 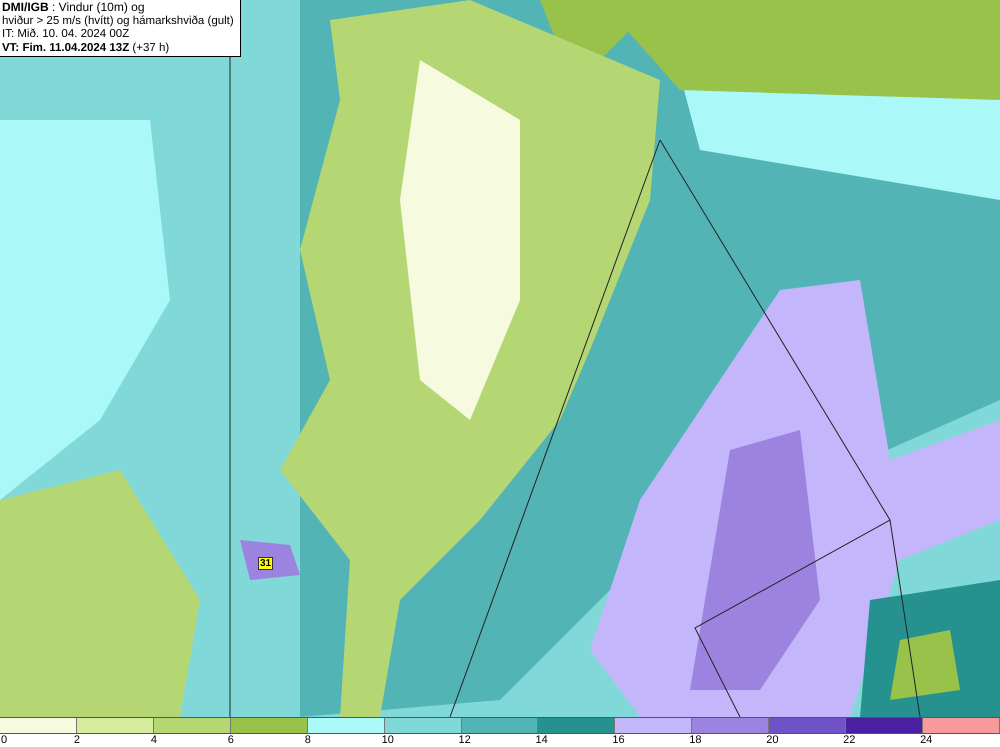 What do you see at coordinates (118, 21) in the screenshot?
I see `map-title-text: hviður > 25 m/s (hvítt) og hámarkshviða (gult)` at bounding box center [118, 21].